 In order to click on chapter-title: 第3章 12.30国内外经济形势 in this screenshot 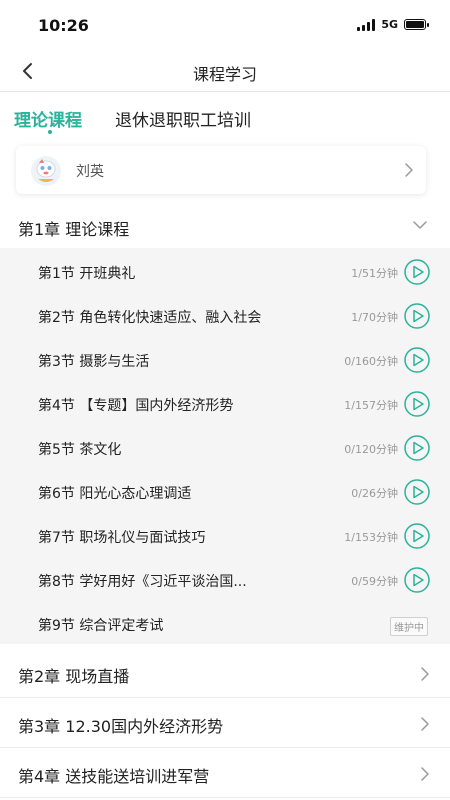, I will do `click(121, 726)`.